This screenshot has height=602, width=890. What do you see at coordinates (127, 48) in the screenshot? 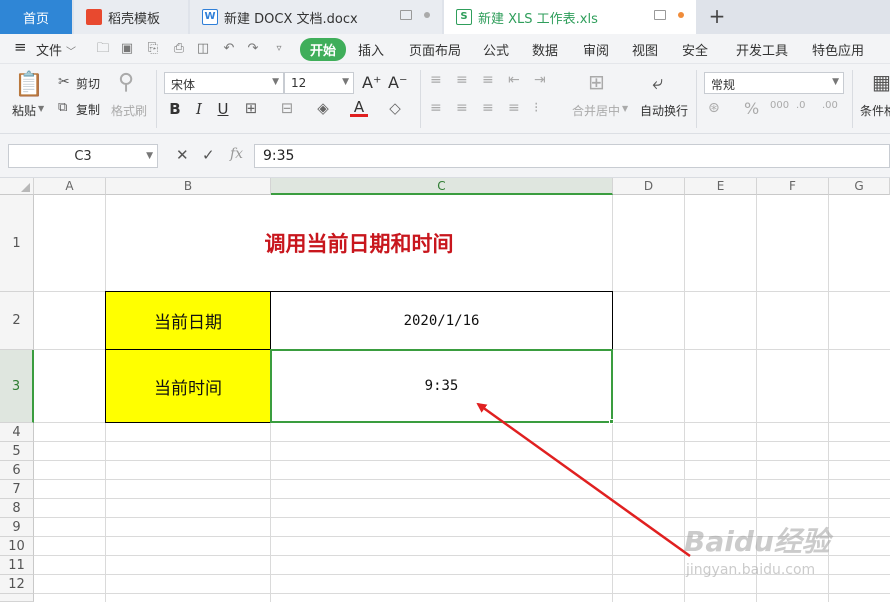
I see `save-icon: ▣` at bounding box center [127, 48].